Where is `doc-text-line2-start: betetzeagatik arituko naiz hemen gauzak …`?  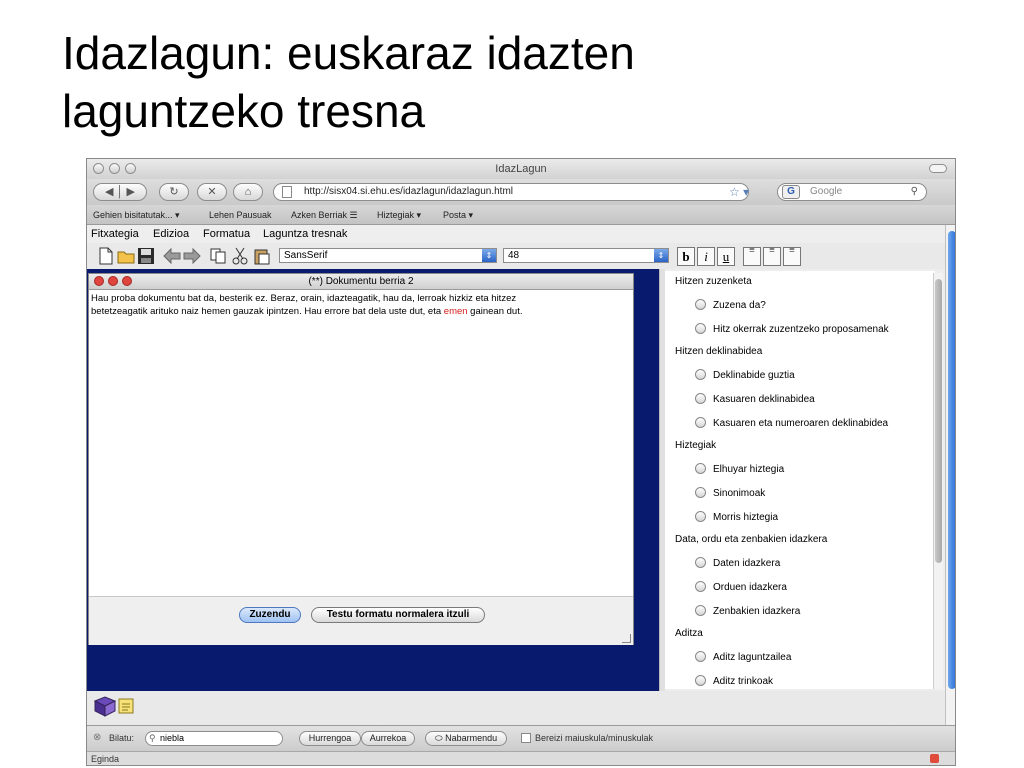 doc-text-line2-start: betetzeagatik arituko naiz hemen gauzak … is located at coordinates (267, 311).